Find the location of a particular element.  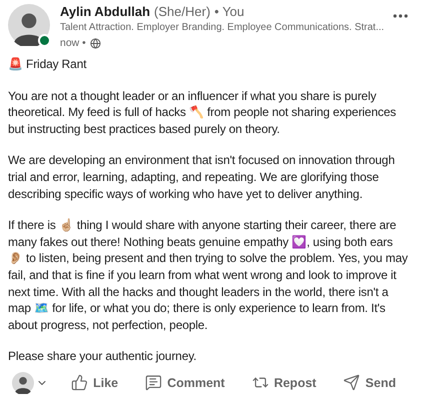

comment-button: Comment is located at coordinates (185, 382).